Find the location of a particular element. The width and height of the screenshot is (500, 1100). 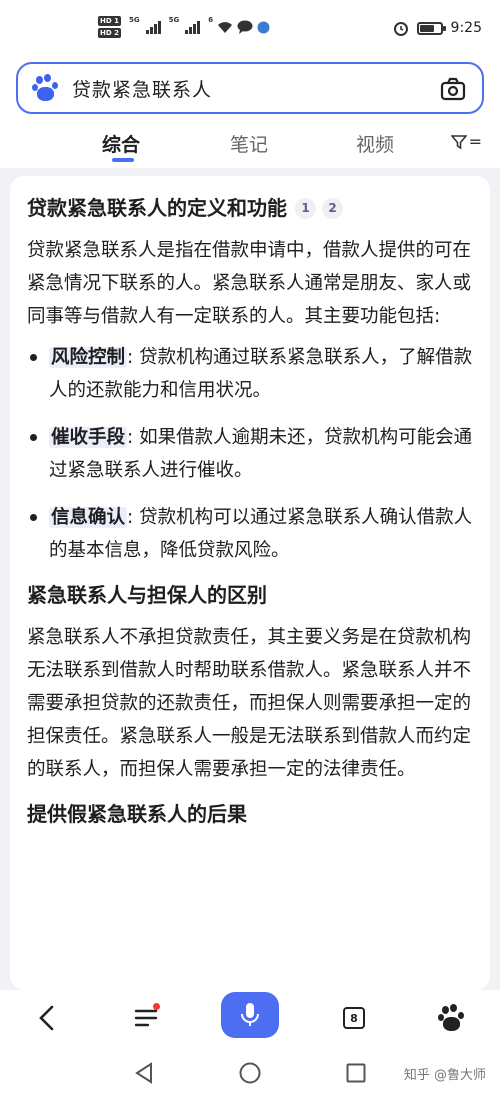

nav-home-icon is located at coordinates (250, 1073).